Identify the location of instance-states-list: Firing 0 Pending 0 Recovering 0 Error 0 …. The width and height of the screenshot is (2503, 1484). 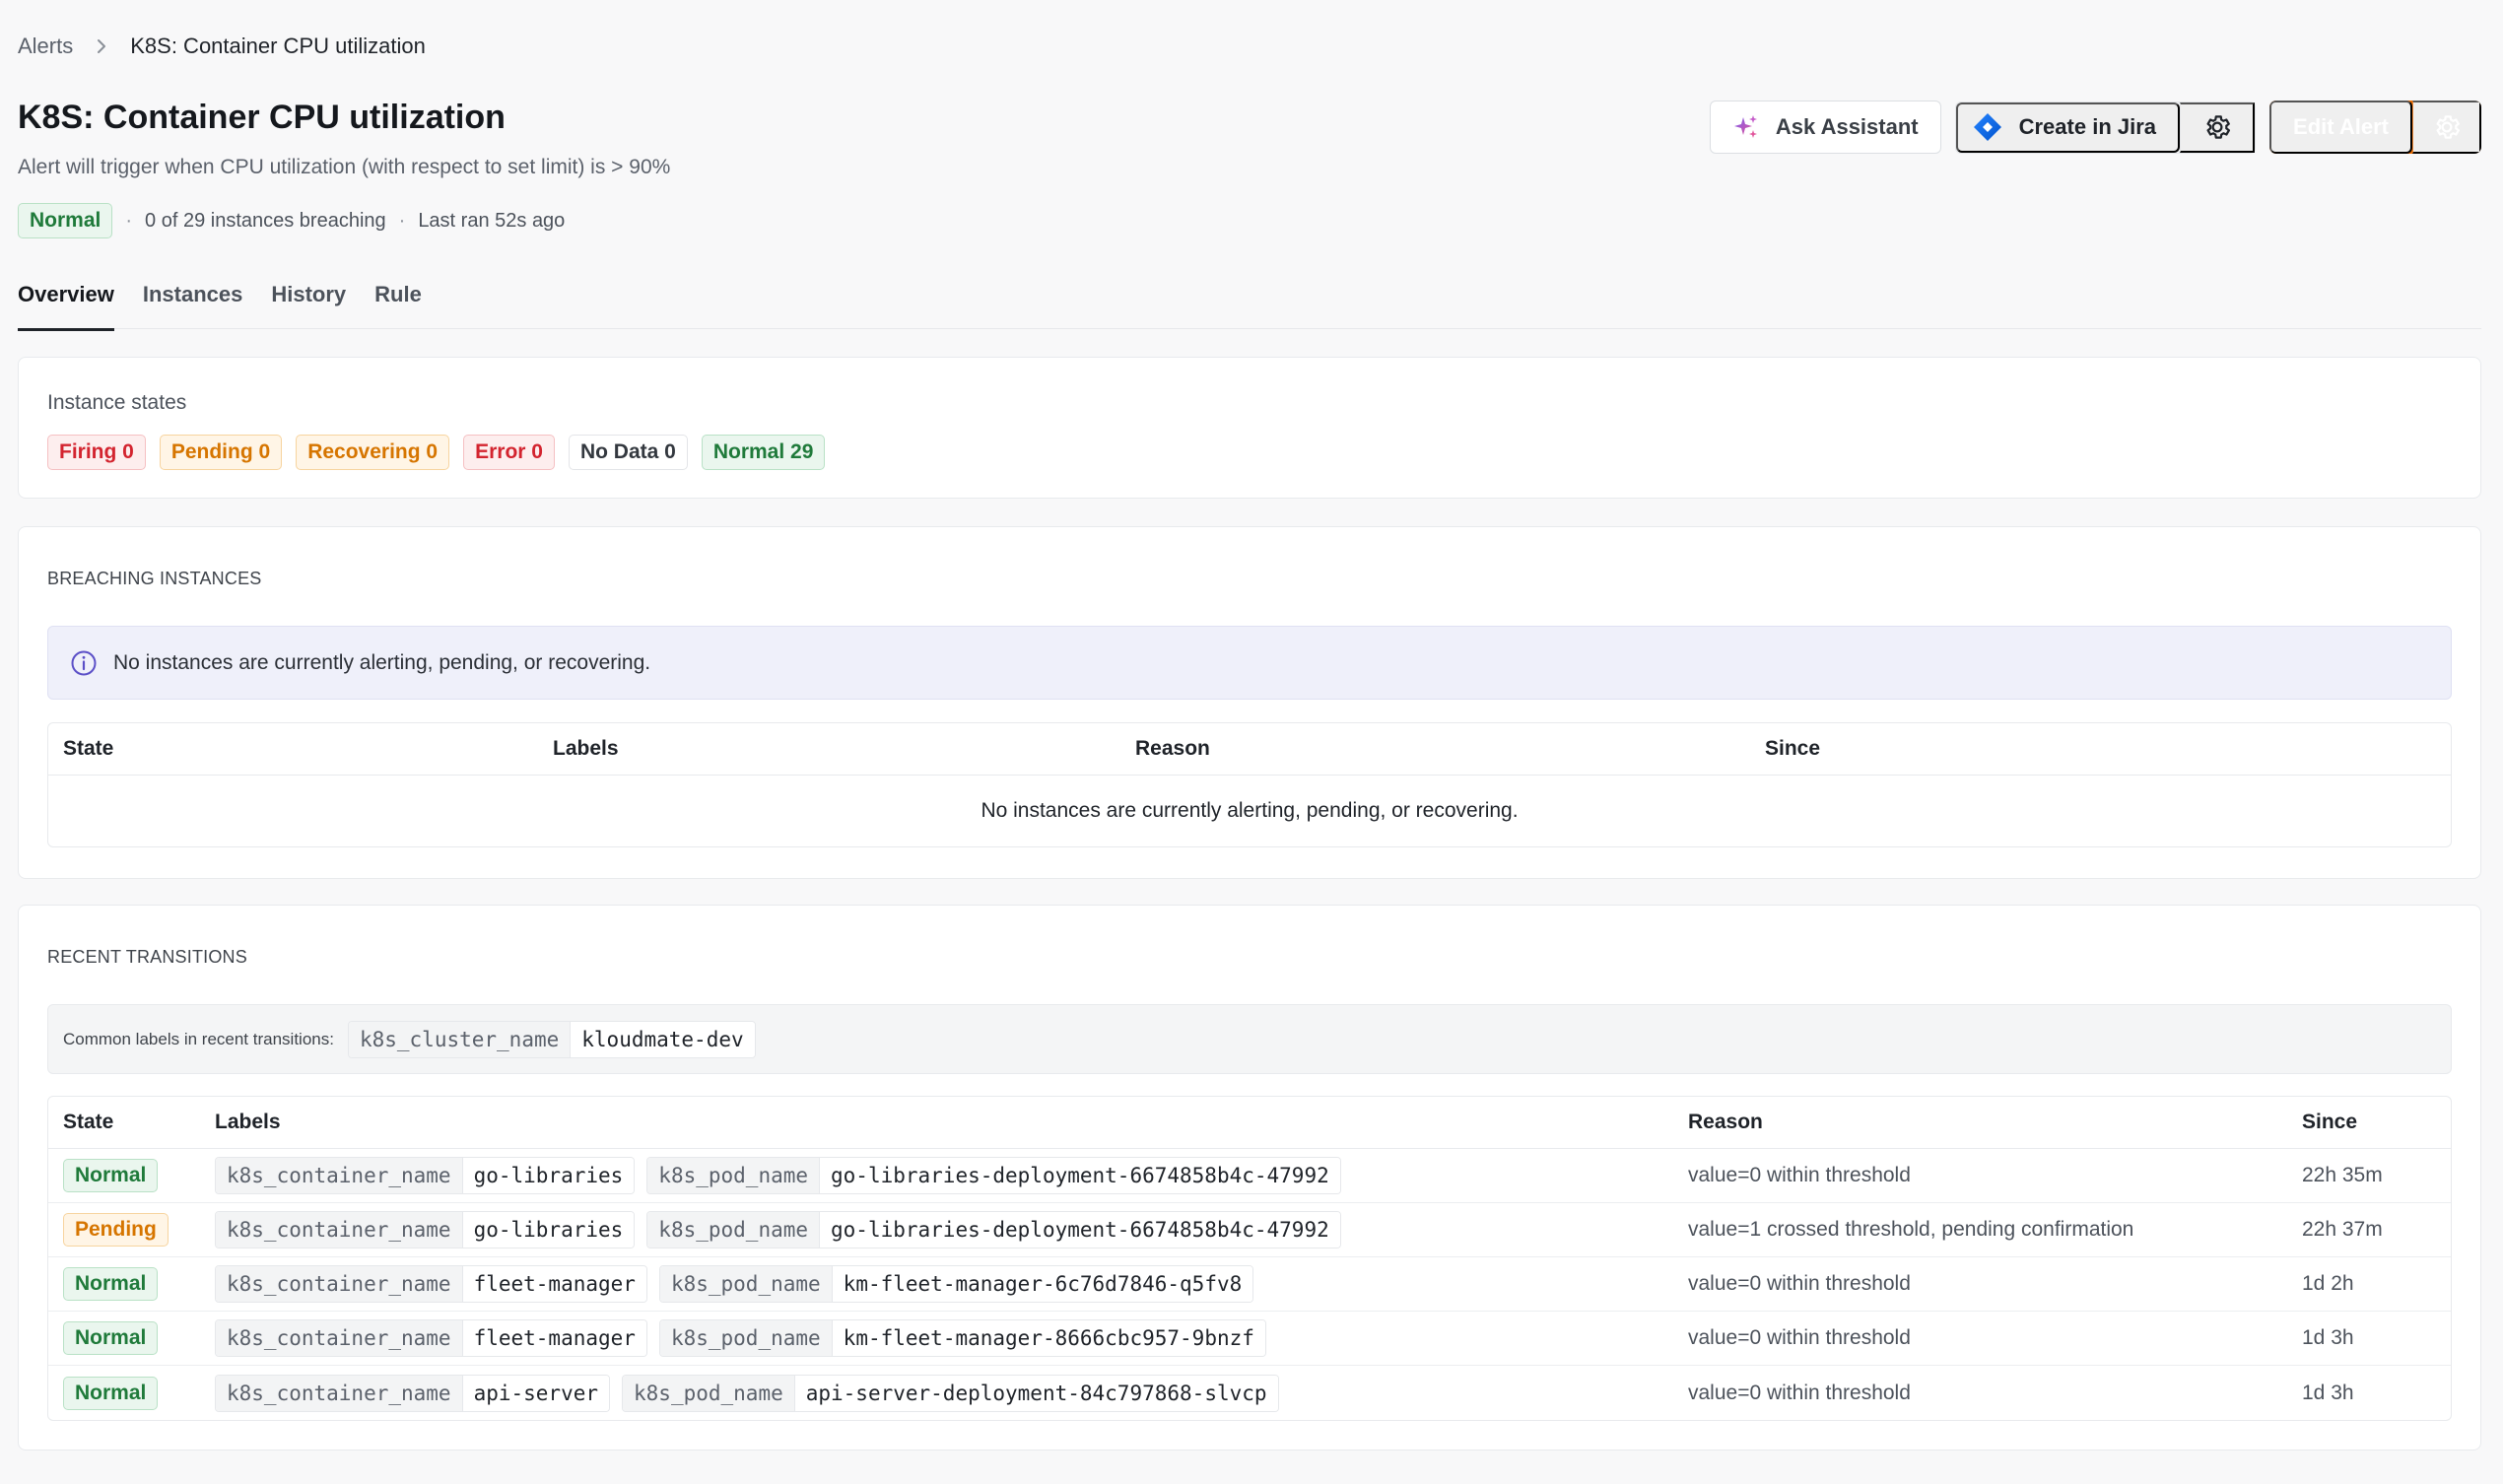
(443, 452).